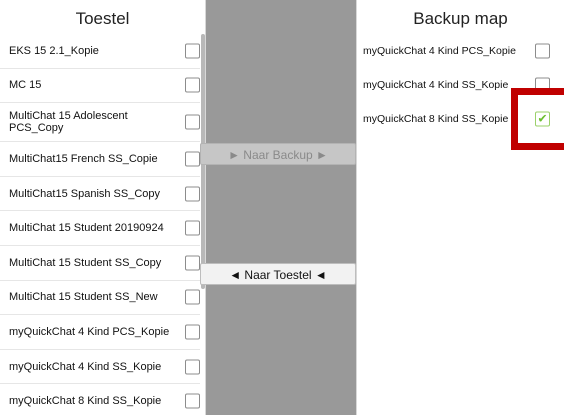 This screenshot has width=564, height=415. Describe the element at coordinates (278, 154) in the screenshot. I see `to-backup-button: ► Naar Backup ►` at that location.